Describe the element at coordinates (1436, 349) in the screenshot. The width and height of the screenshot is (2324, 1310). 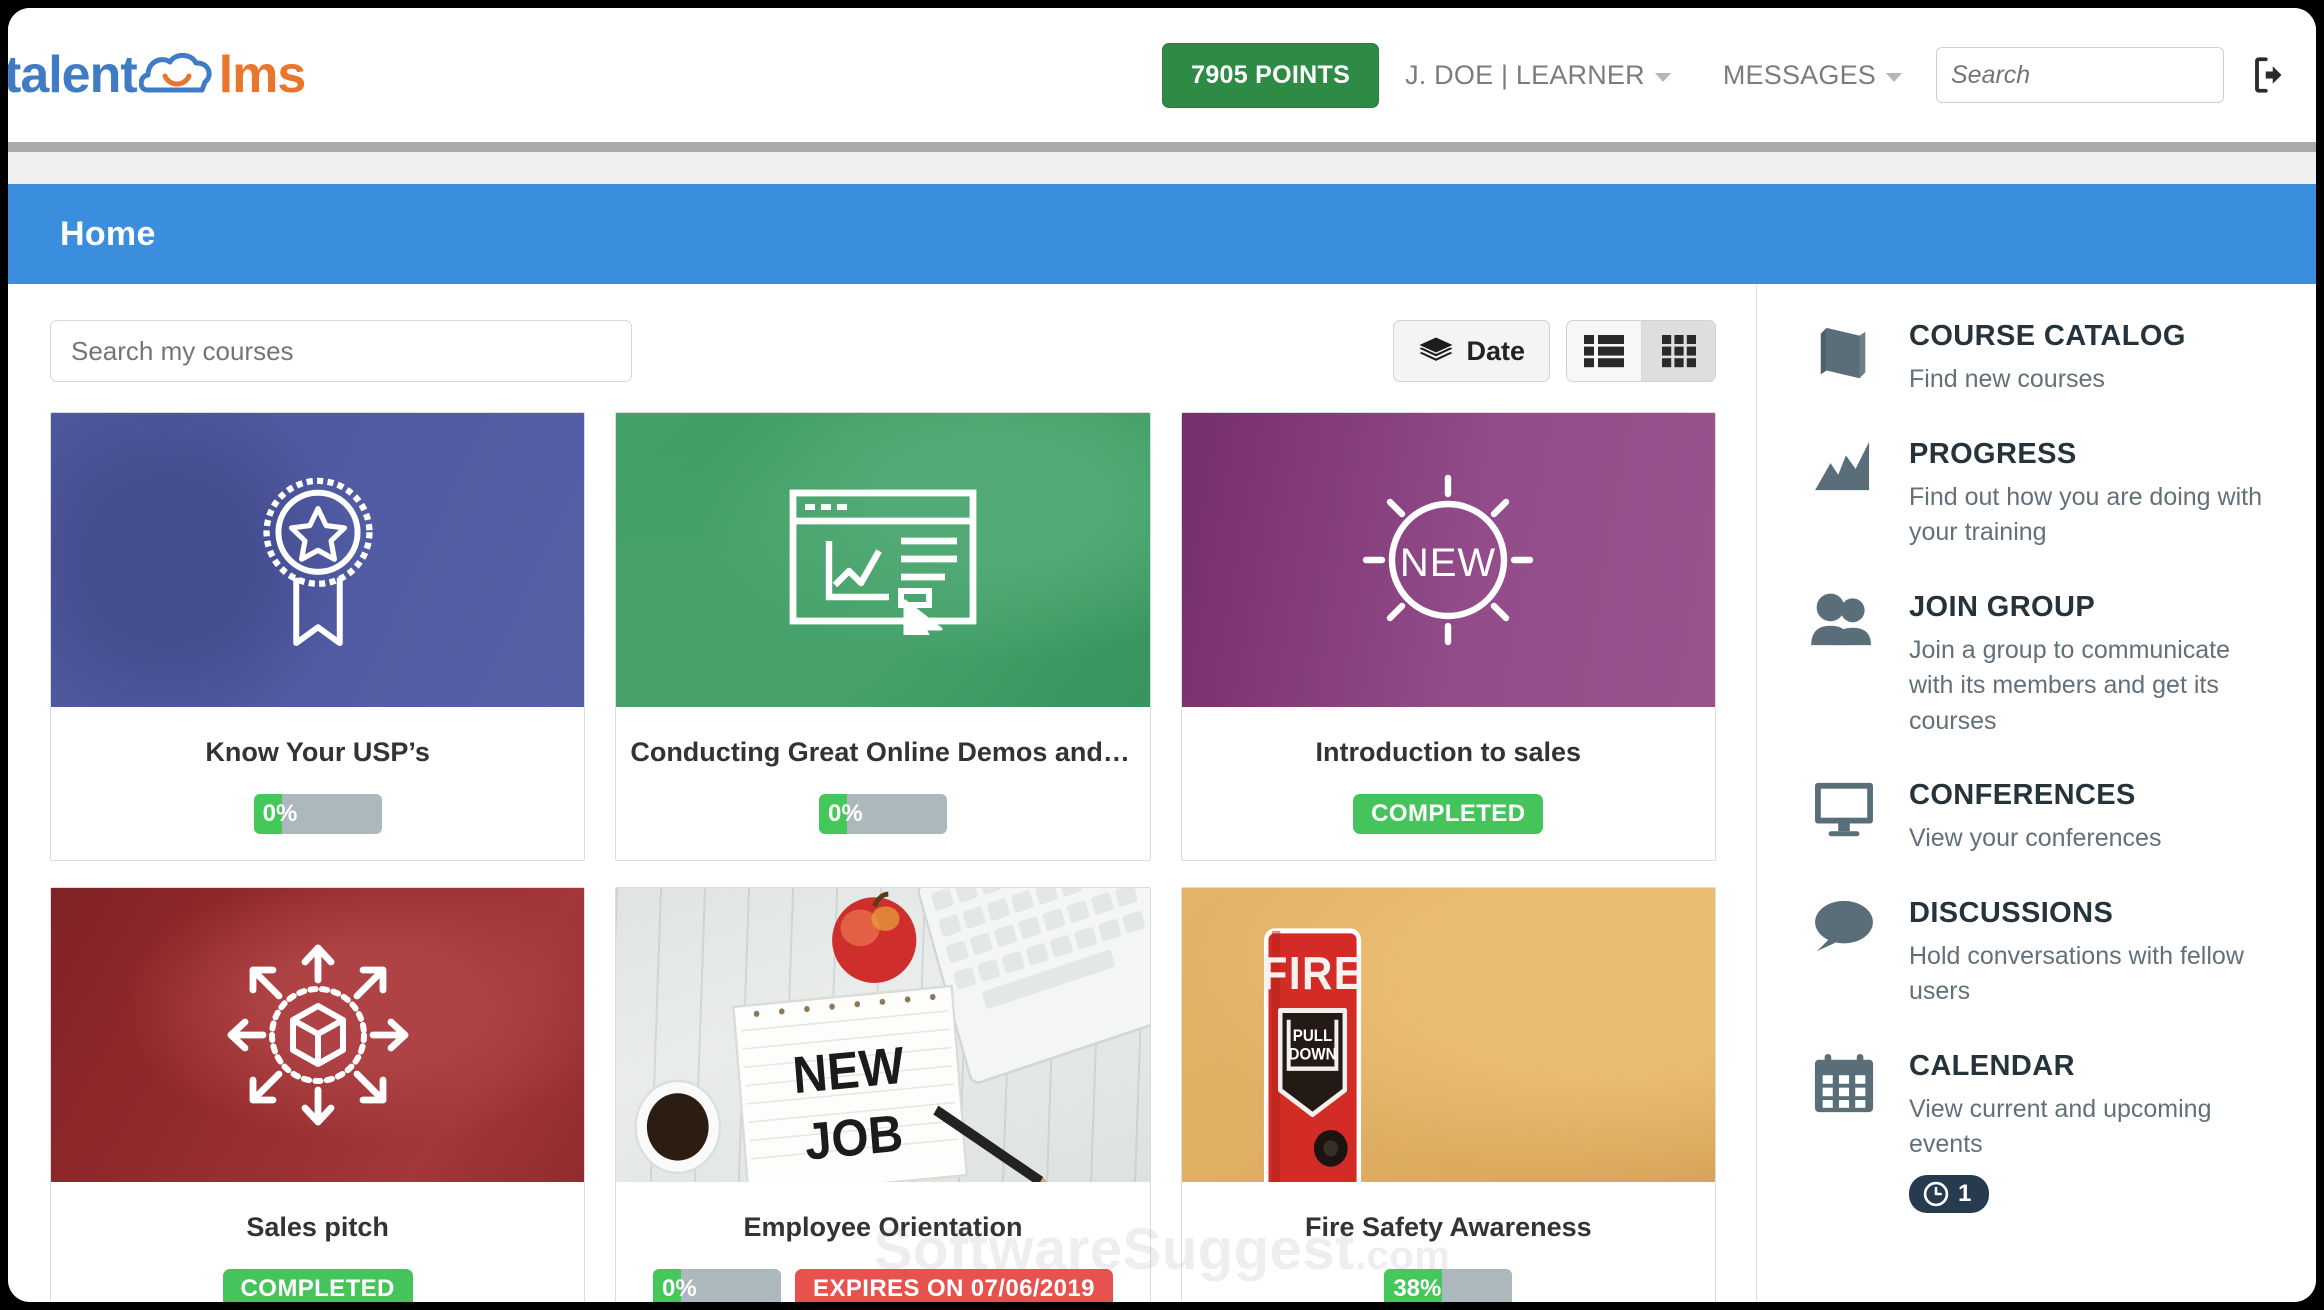
I see `layers-icon` at that location.